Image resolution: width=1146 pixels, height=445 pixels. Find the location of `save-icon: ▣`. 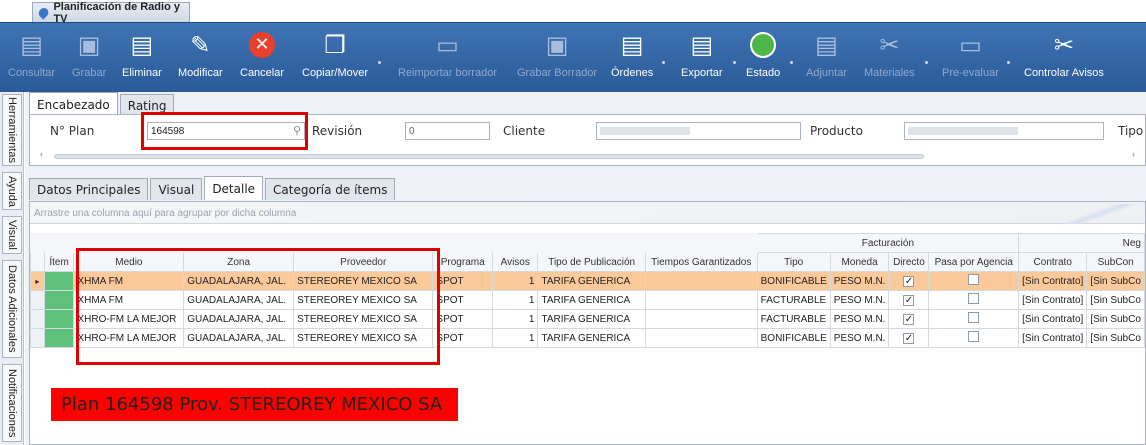

save-icon: ▣ is located at coordinates (89, 45).